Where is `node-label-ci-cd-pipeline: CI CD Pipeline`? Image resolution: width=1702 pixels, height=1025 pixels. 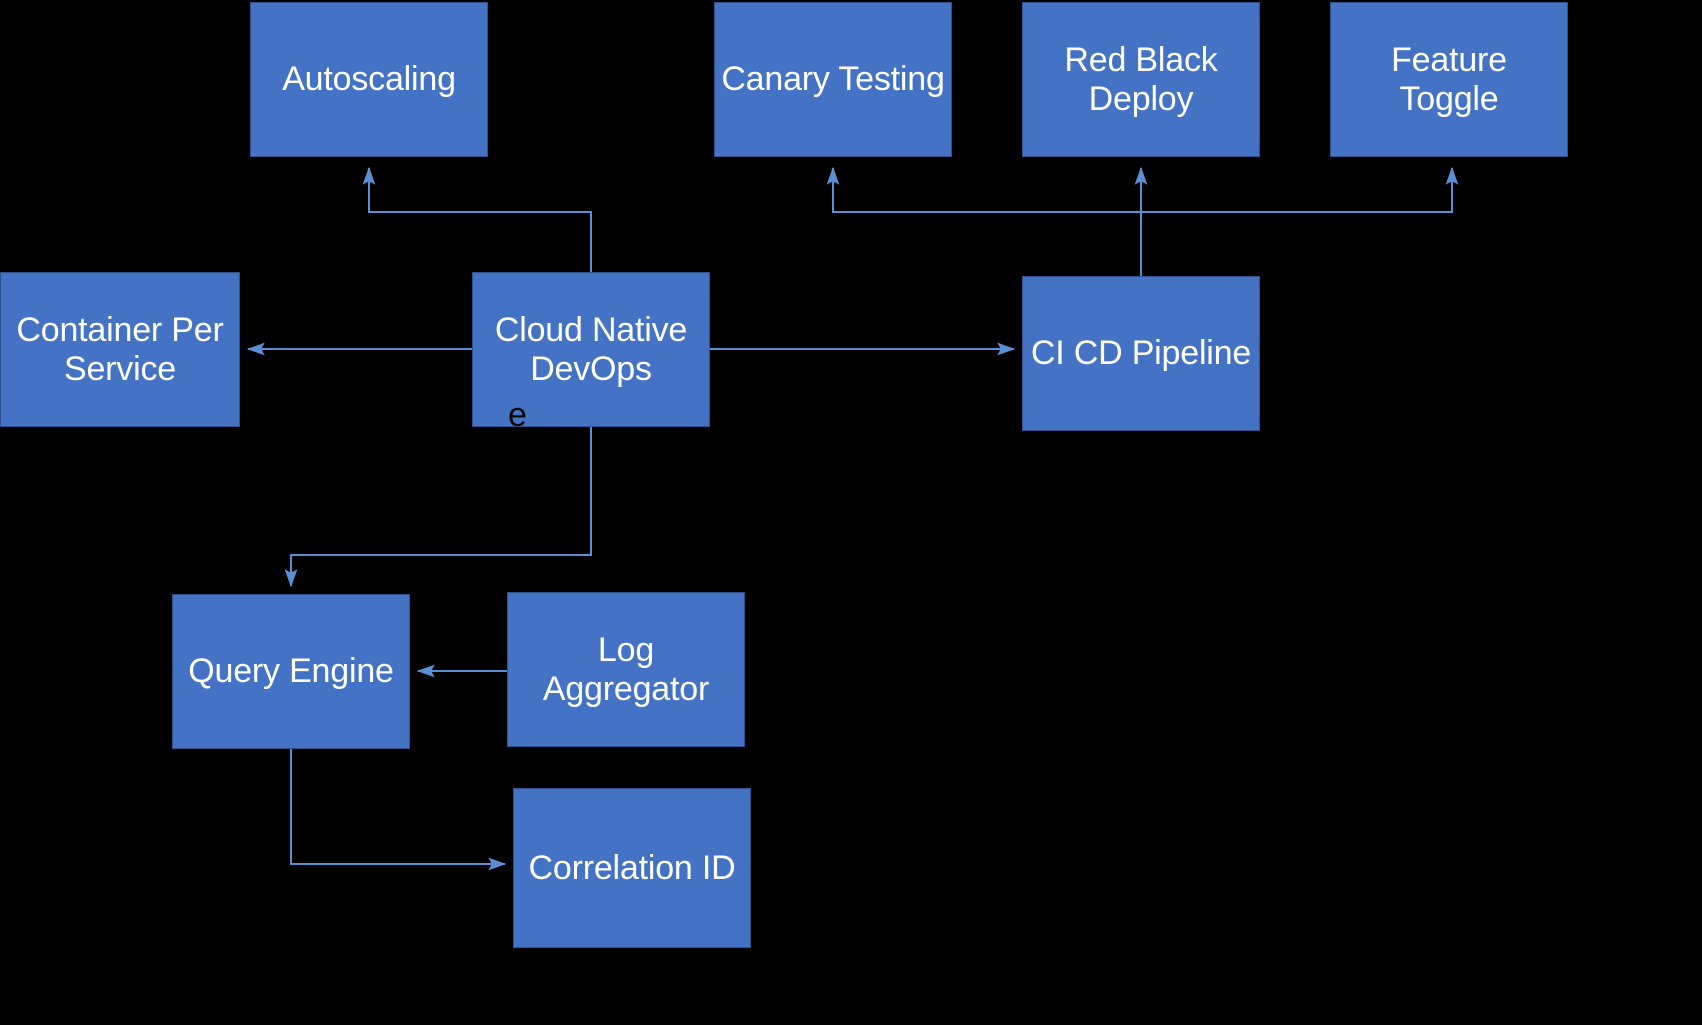
node-label-ci-cd-pipeline: CI CD Pipeline is located at coordinates (1141, 353).